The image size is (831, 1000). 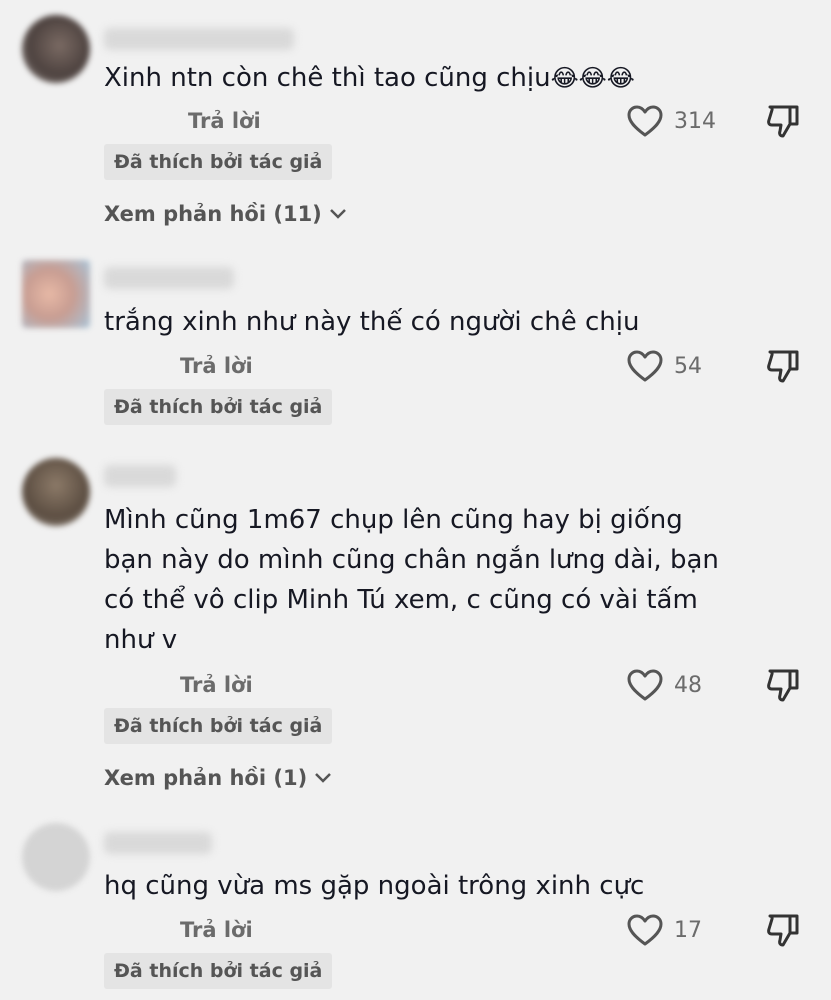 I want to click on view-replies-button: Xem phản hồi (11), so click(x=226, y=214).